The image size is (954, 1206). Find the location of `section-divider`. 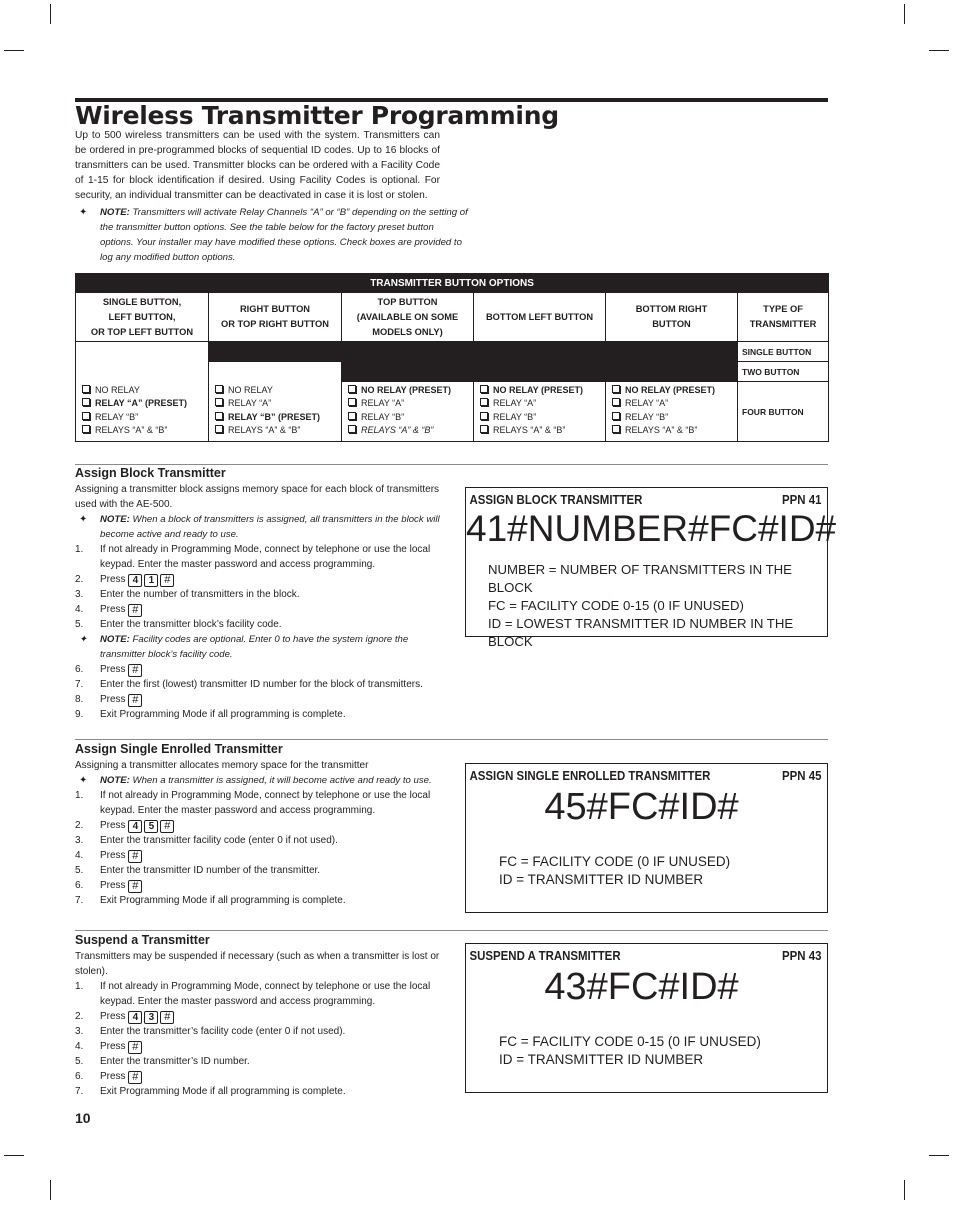

section-divider is located at coordinates (451, 464).